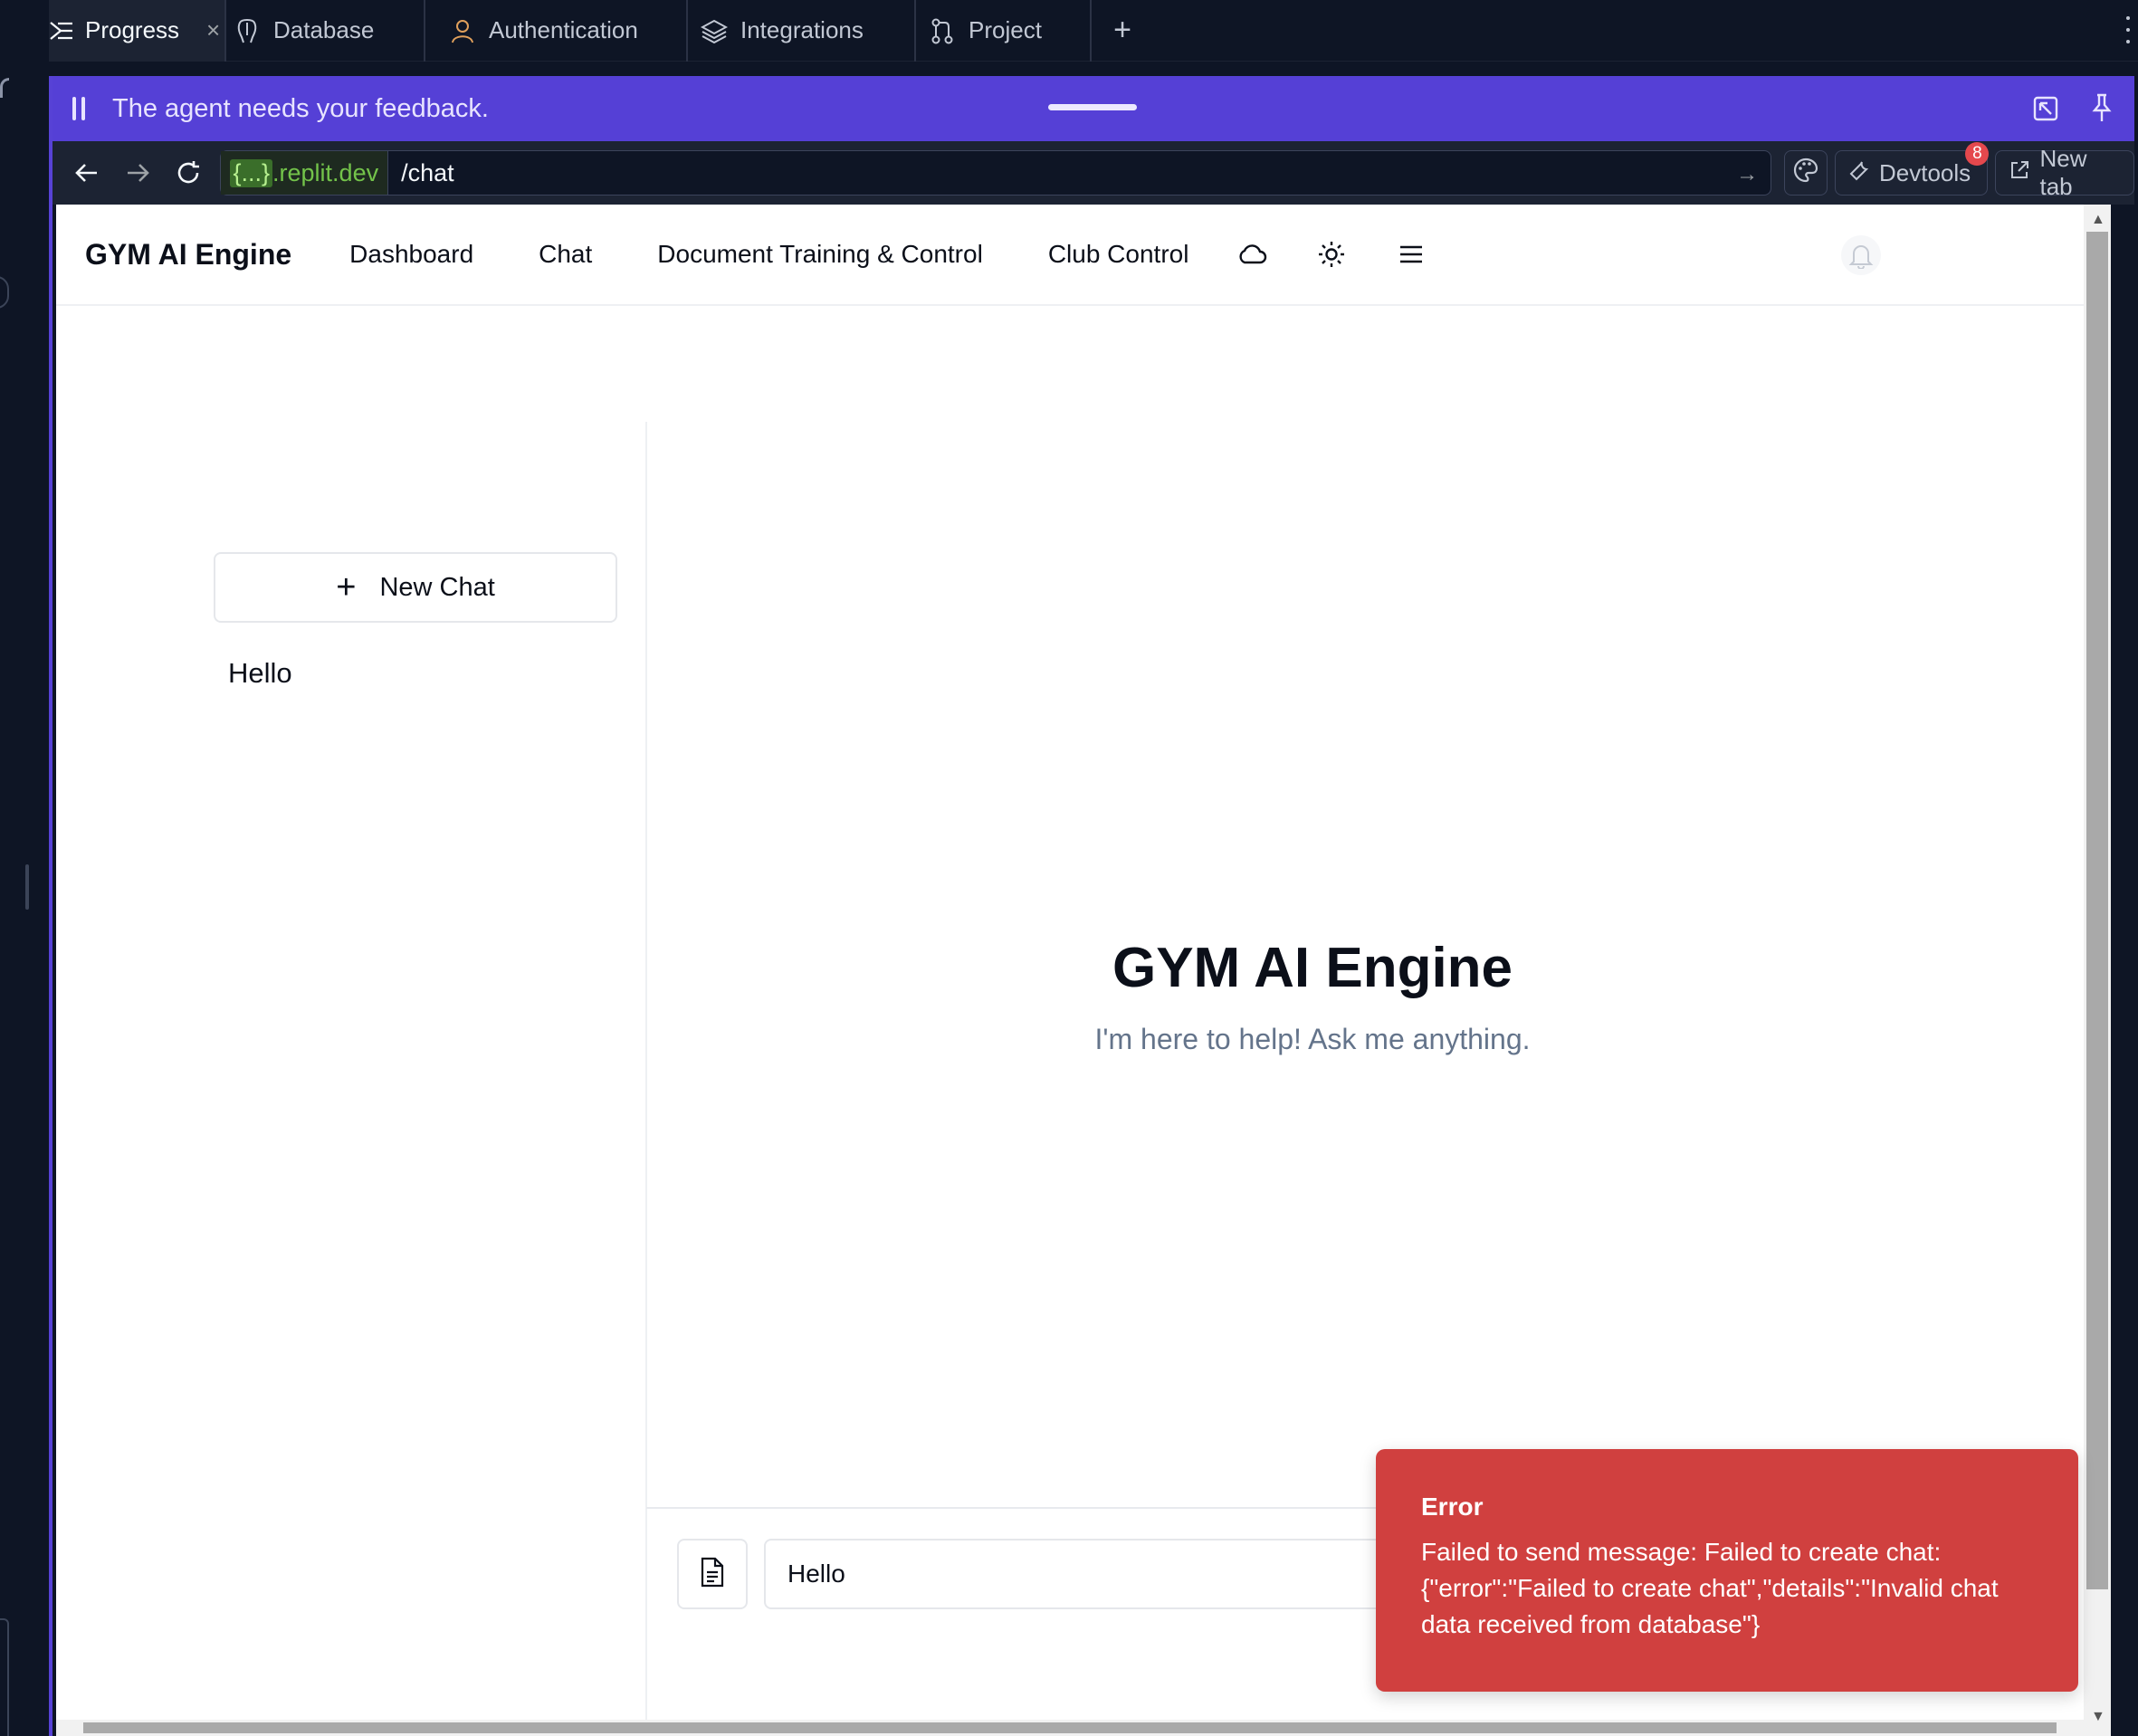  Describe the element at coordinates (1861, 255) in the screenshot. I see `bell-icon` at that location.